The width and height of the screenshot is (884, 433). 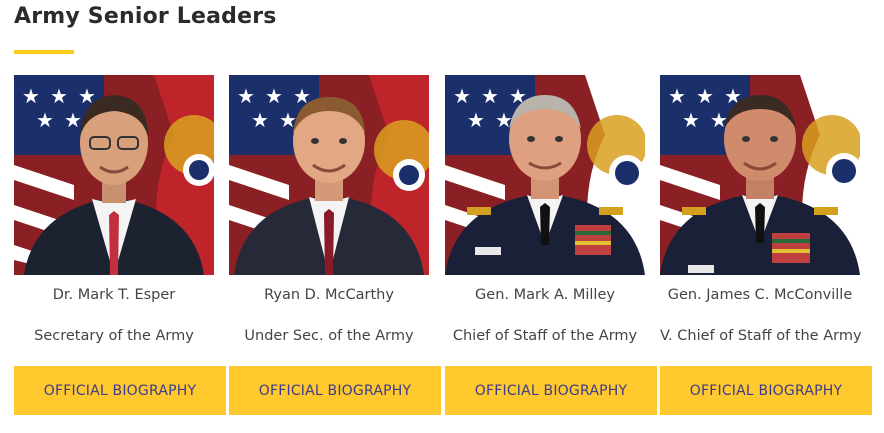 I want to click on section-title: Army Senior Leaders, so click(x=145, y=16).